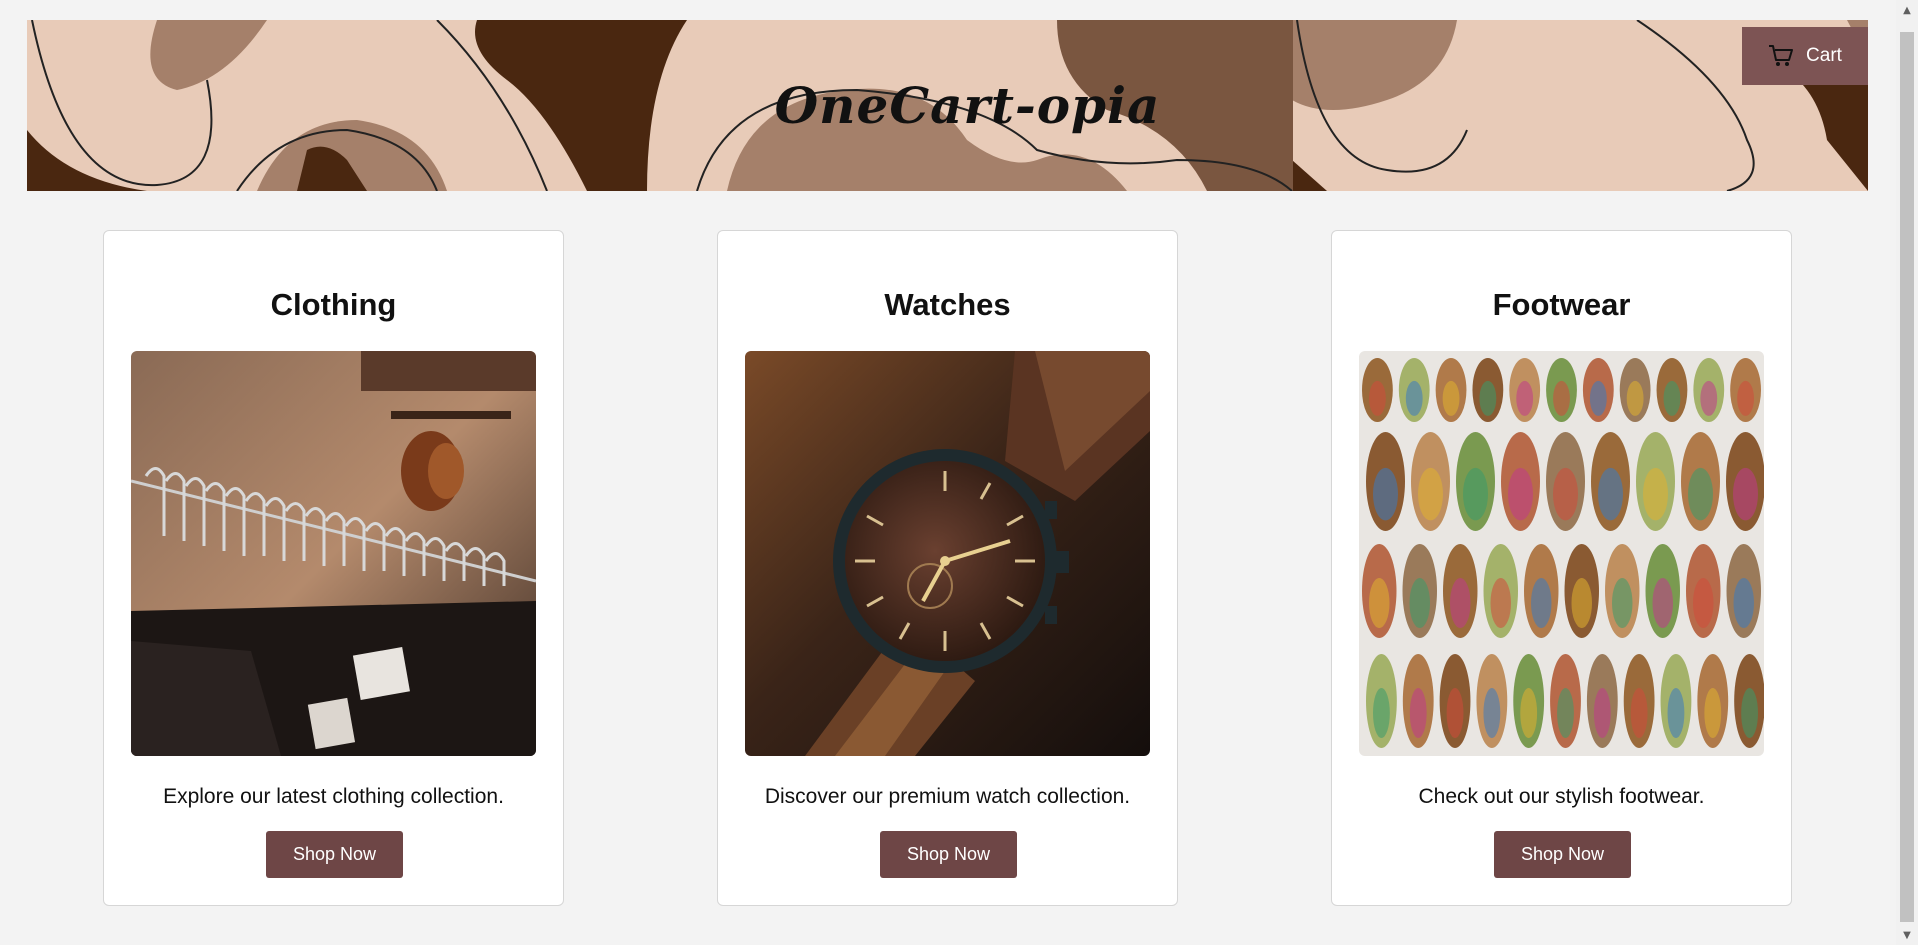  I want to click on vertical-scrollbar: ▲ ▼, so click(1907, 472).